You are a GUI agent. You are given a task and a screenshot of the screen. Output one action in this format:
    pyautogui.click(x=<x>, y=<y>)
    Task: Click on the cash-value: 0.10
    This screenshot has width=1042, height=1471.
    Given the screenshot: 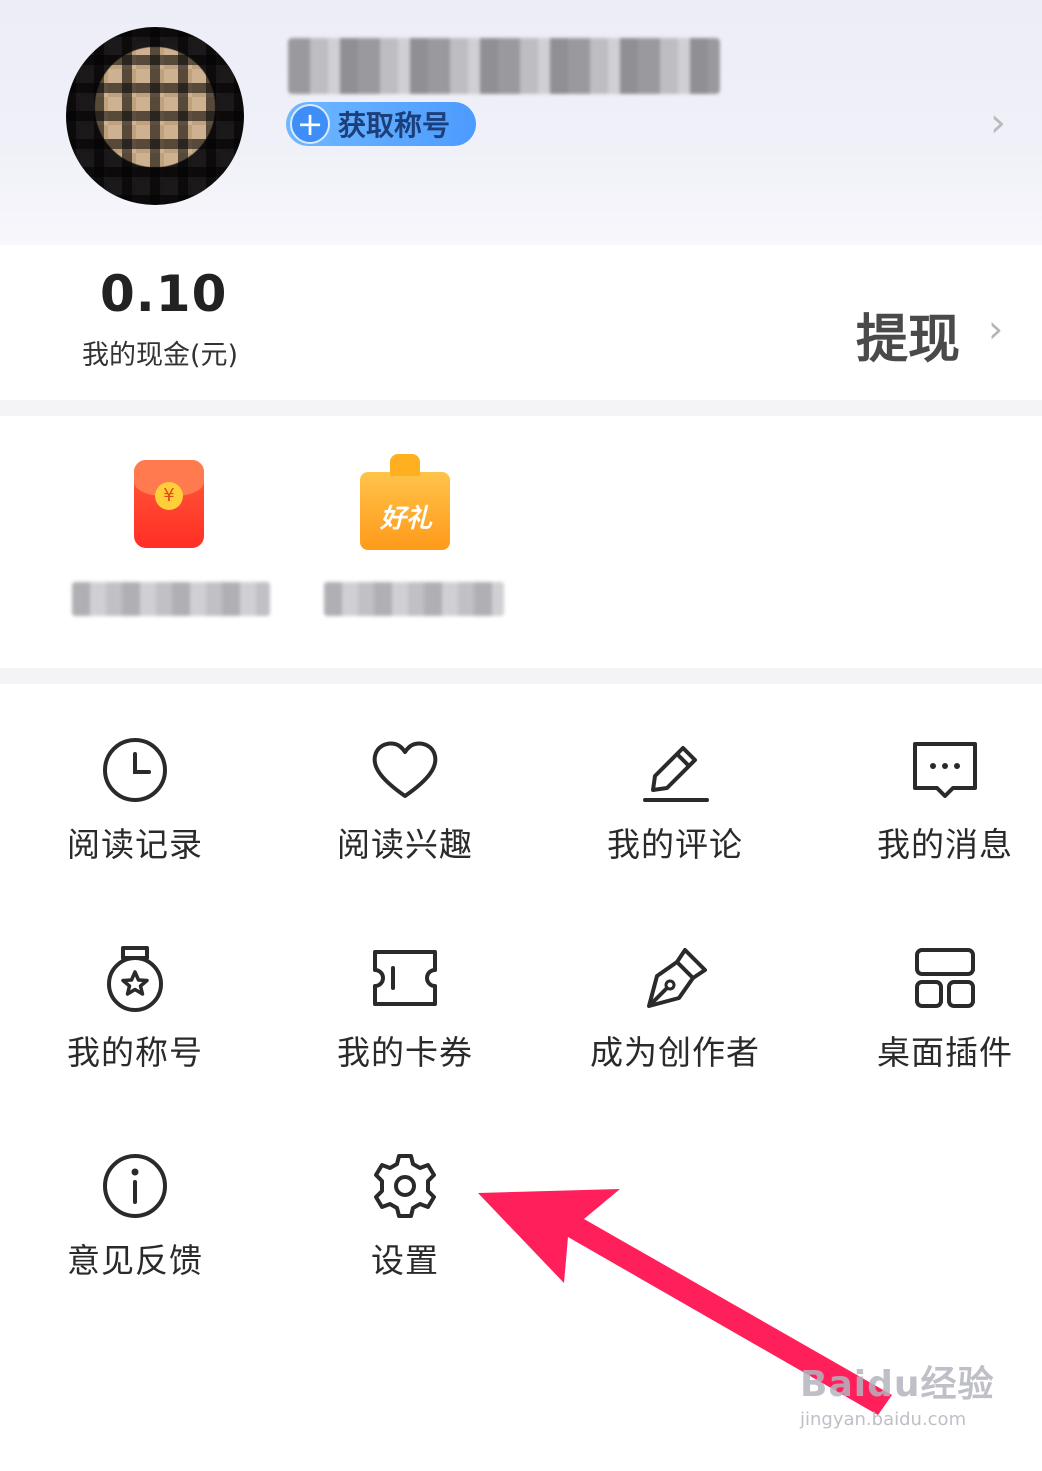 What is the action you would take?
    pyautogui.click(x=163, y=294)
    